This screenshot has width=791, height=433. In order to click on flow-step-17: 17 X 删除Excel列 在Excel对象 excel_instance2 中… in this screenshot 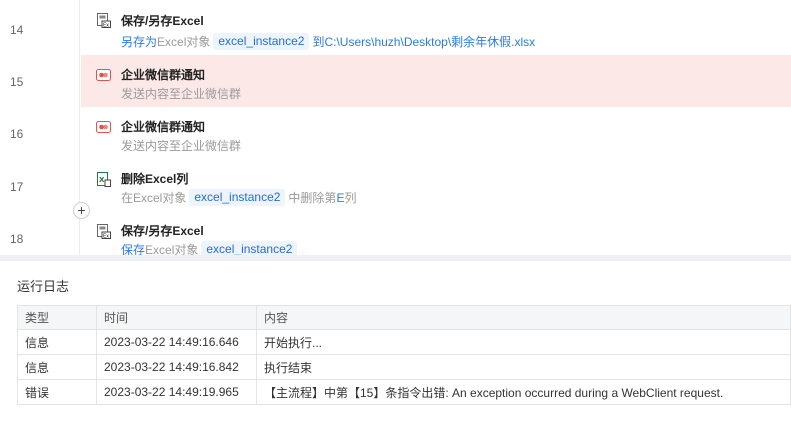, I will do `click(395, 185)`.